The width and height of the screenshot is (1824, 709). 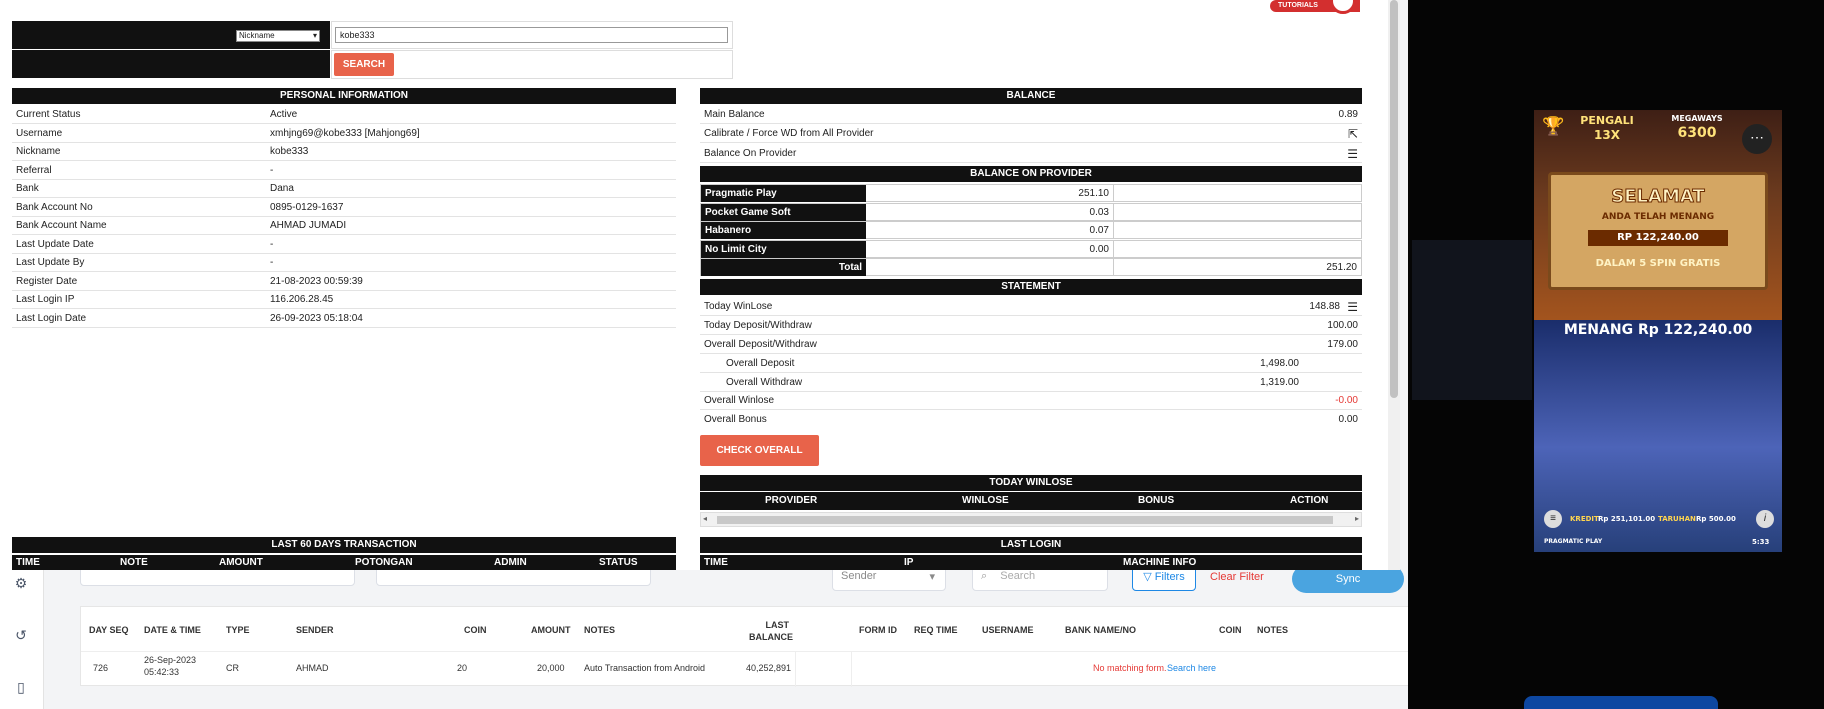 I want to click on personal-info-row: Register Date 21-08-2023 00:59:39, so click(x=344, y=282).